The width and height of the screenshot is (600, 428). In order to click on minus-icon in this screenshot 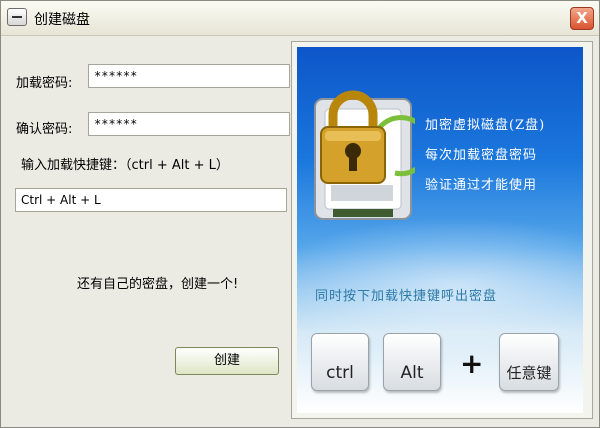, I will do `click(17, 17)`.